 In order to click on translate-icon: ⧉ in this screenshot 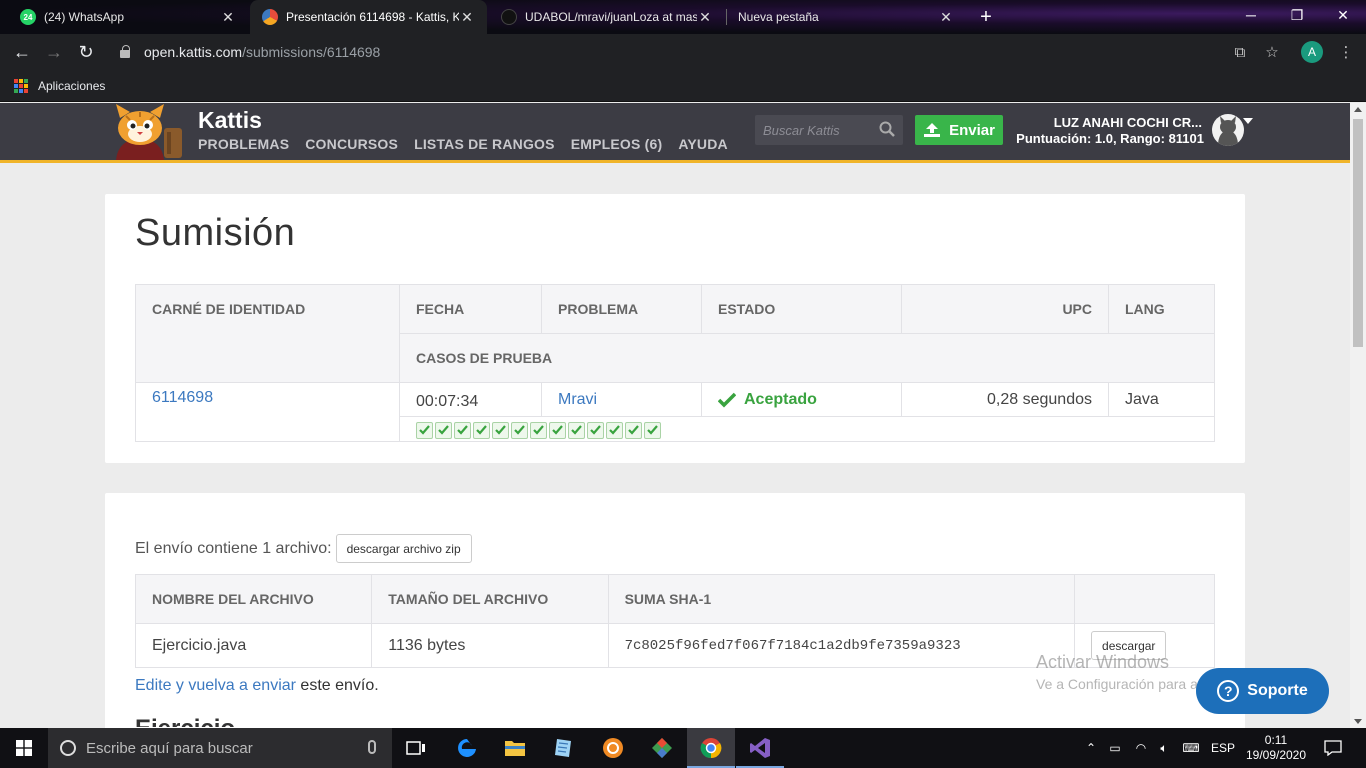, I will do `click(1240, 52)`.